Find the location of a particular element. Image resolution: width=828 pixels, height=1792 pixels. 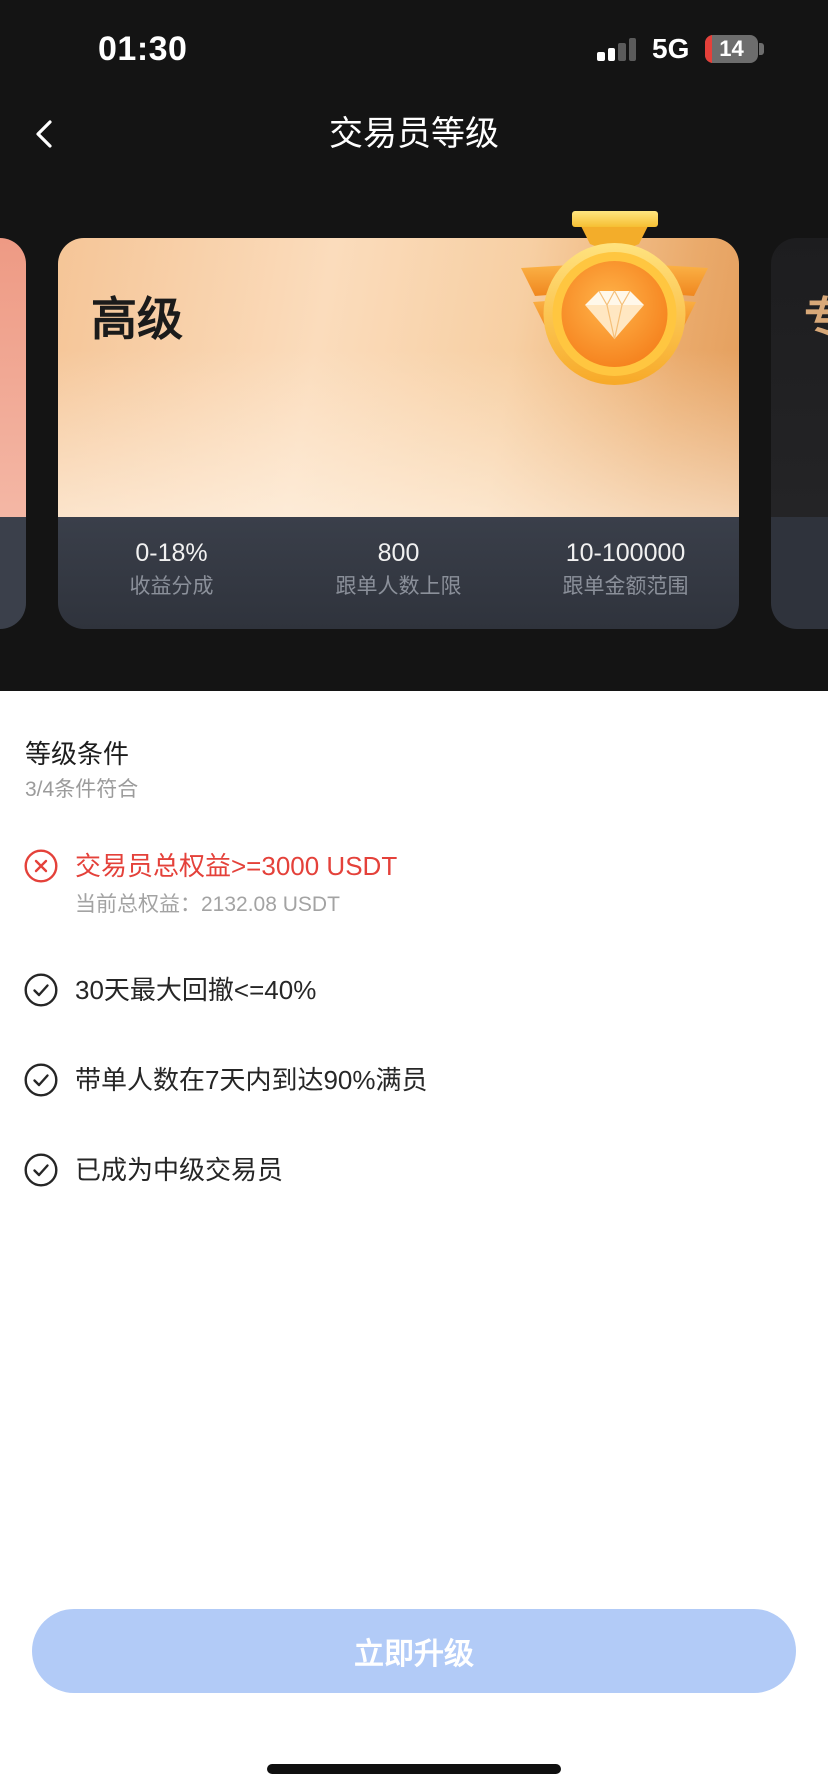

condition-text-group: 交易员总权益>=3000 USDT 当前总权益：2132.08 USDT is located at coordinates (236, 883).